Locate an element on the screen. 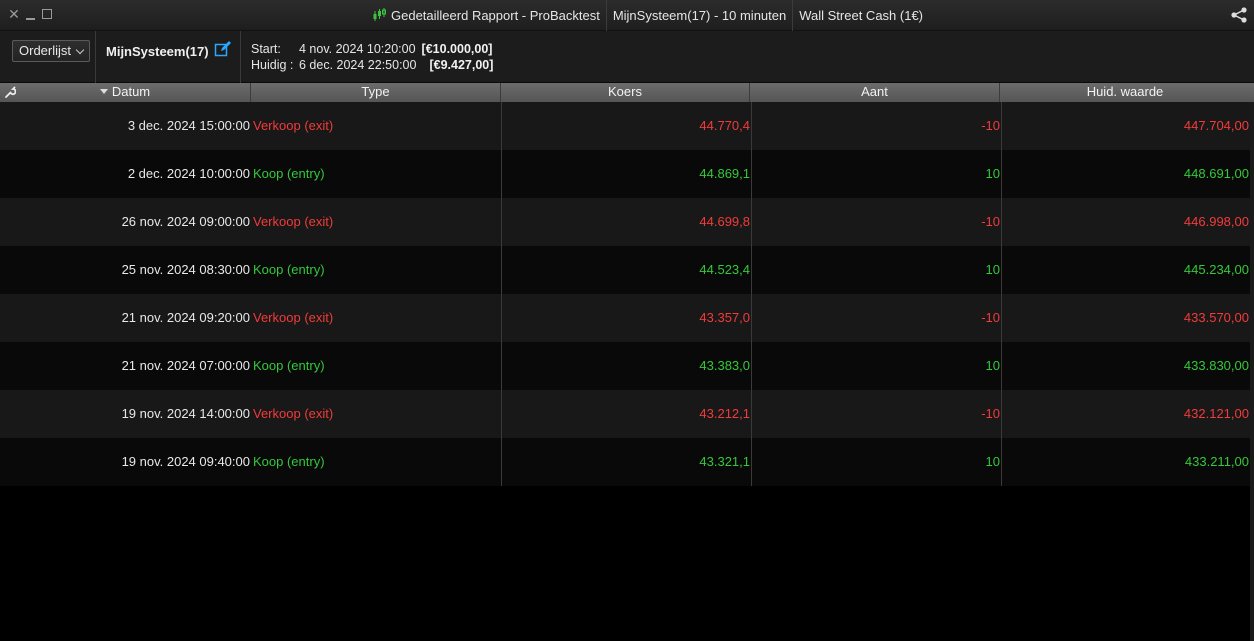  cell-value: 447.704,00 is located at coordinates (1125, 126).